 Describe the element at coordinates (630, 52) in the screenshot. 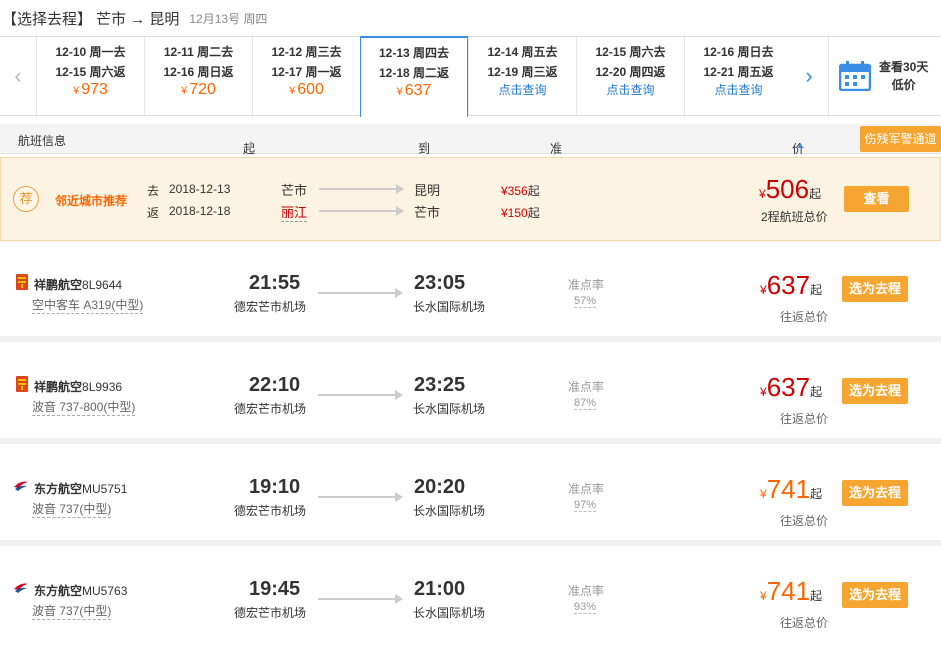

I see `date-cell-depart: 12-15 周六去` at that location.